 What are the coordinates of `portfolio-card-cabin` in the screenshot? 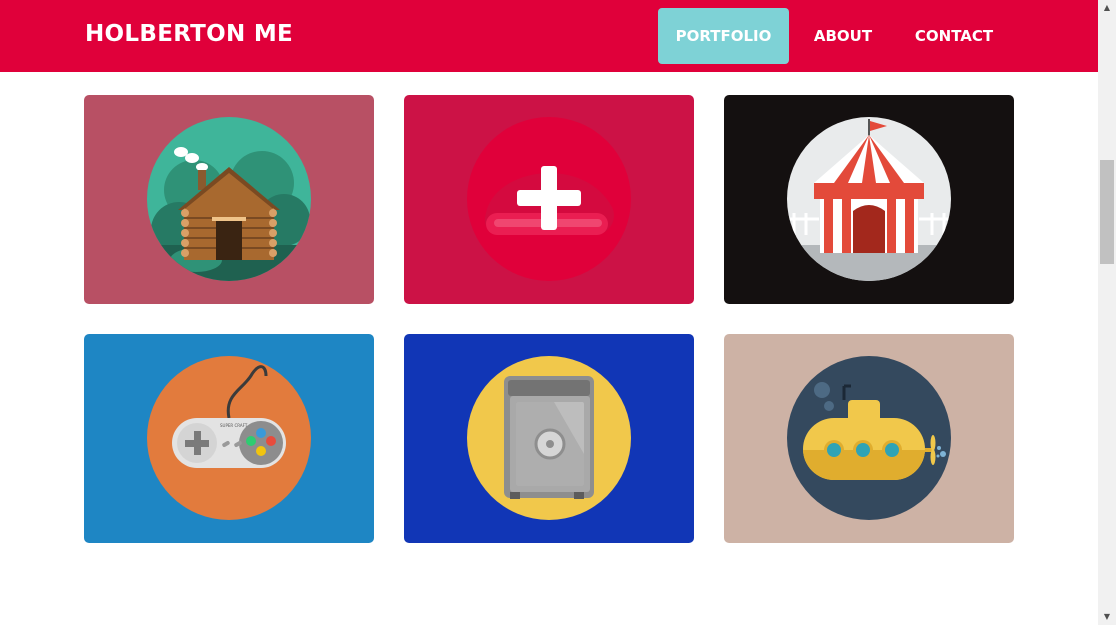 It's located at (229, 199).